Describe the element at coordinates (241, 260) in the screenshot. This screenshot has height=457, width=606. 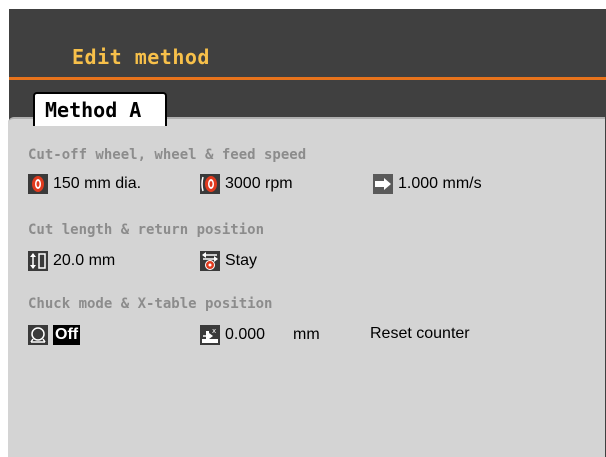
I see `return-position-value: Stay` at that location.